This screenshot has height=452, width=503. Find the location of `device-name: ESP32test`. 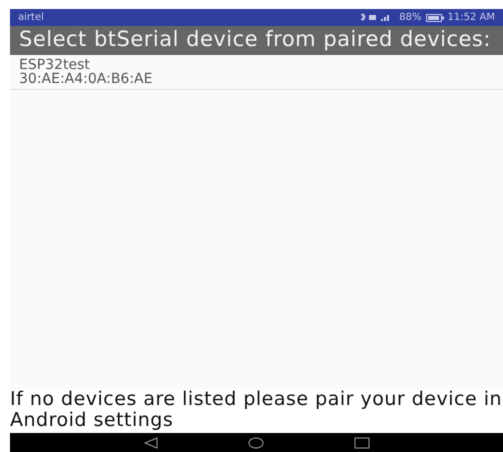

device-name: ESP32test is located at coordinates (54, 65).